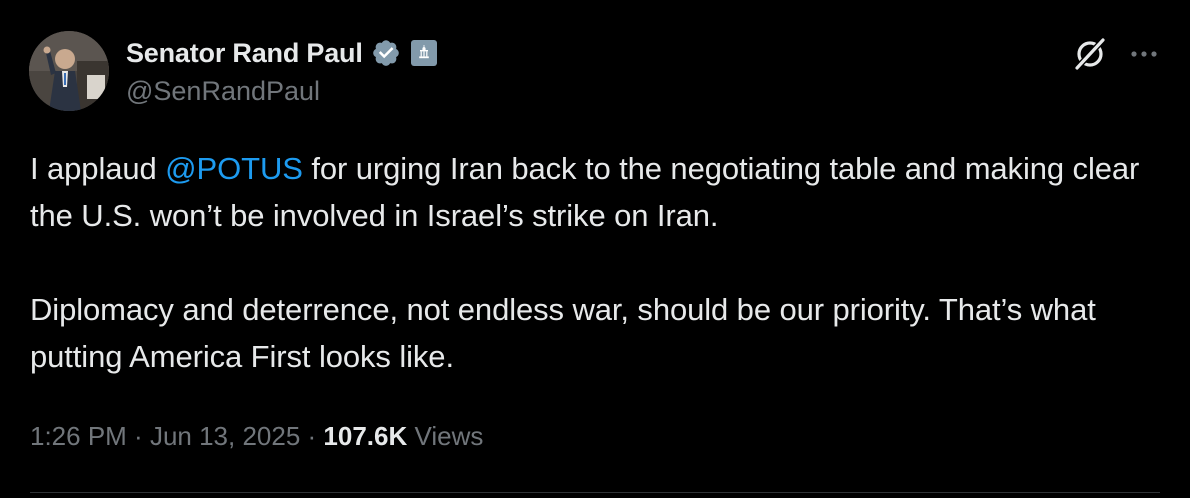 This screenshot has height=498, width=1190. I want to click on tweet-date: Jun 13, 2025, so click(225, 436).